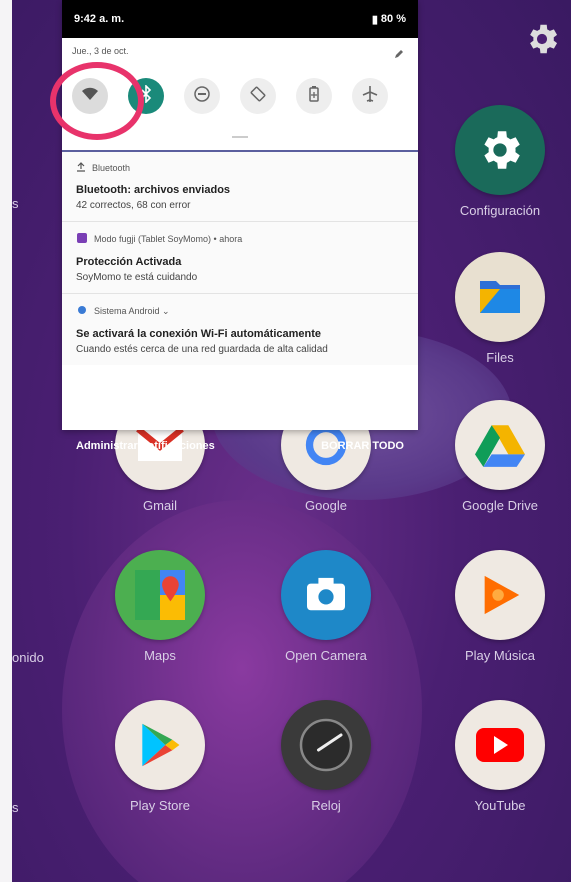 The image size is (571, 882). Describe the element at coordinates (168, 239) in the screenshot. I see `notification-app-name: Modo fugji (Tablet SoyMomo) • ahora` at that location.